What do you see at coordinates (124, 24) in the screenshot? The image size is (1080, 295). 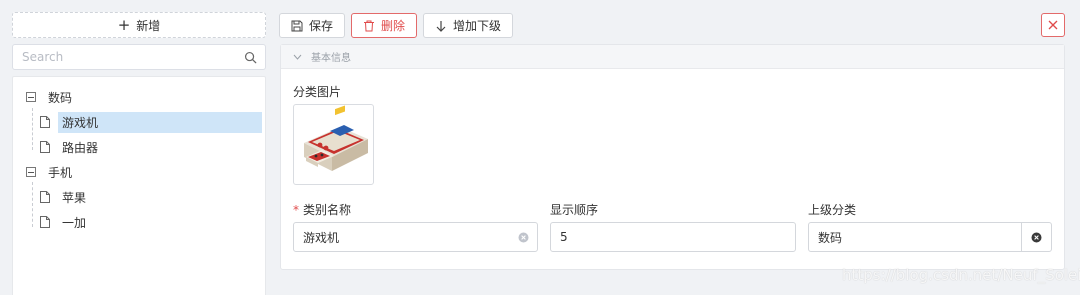 I see `plus-icon: +` at bounding box center [124, 24].